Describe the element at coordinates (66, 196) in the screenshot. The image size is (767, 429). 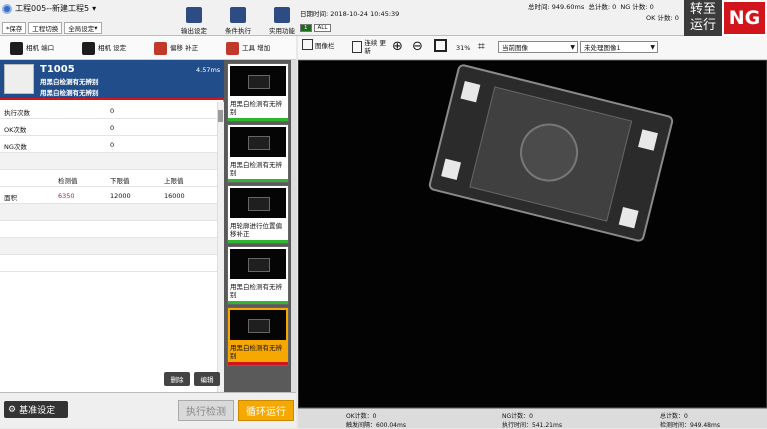
I see `measured-value: 6350` at that location.